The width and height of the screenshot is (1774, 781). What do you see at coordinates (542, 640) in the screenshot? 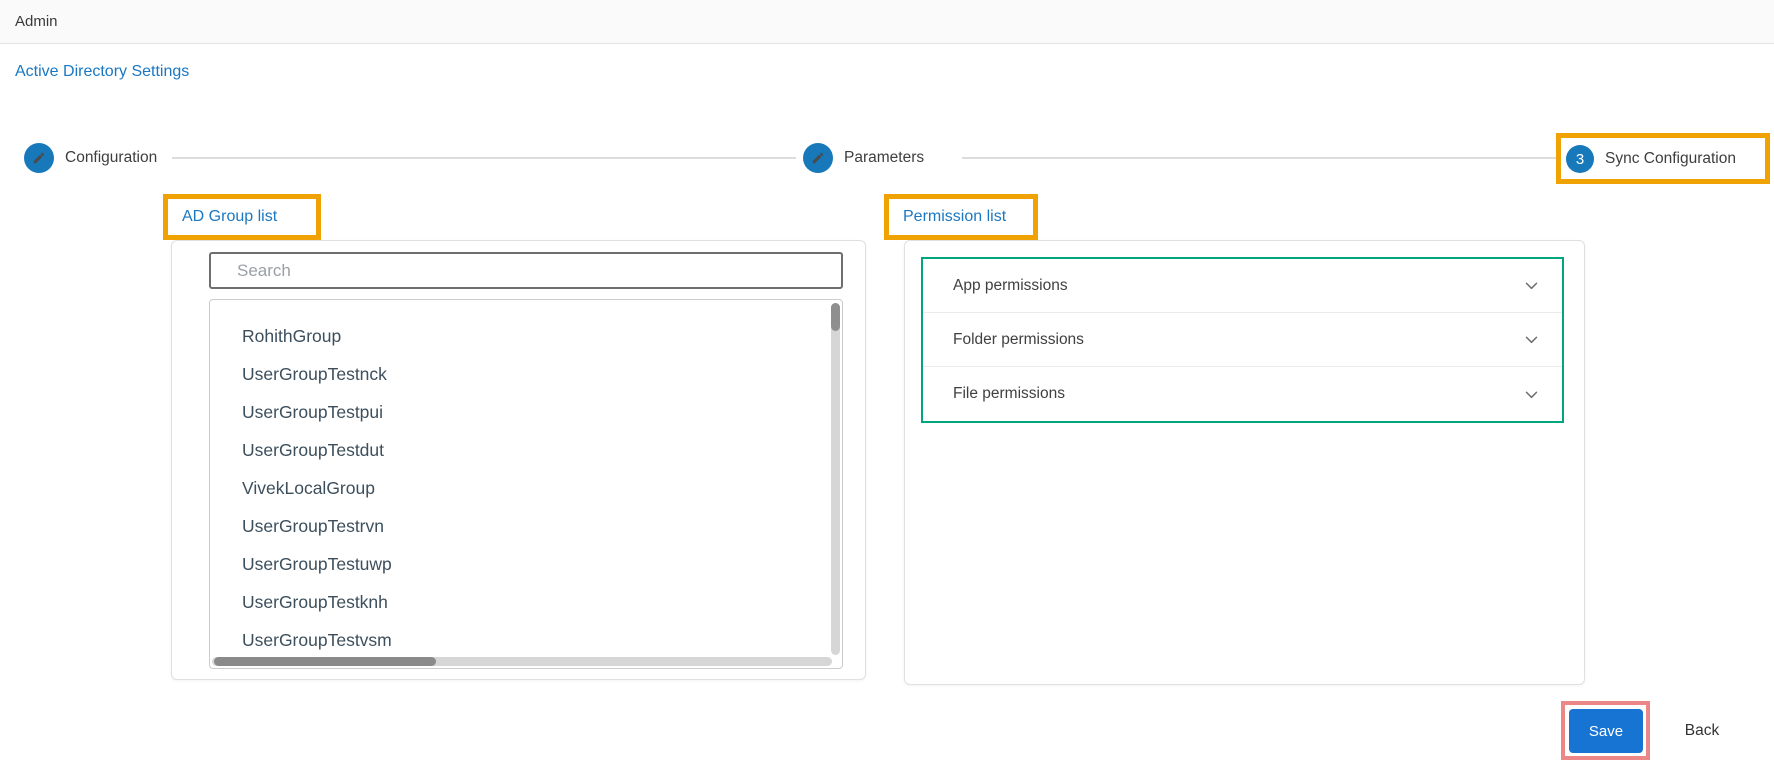
I see `list-item: UserGroupTestvsm` at bounding box center [542, 640].